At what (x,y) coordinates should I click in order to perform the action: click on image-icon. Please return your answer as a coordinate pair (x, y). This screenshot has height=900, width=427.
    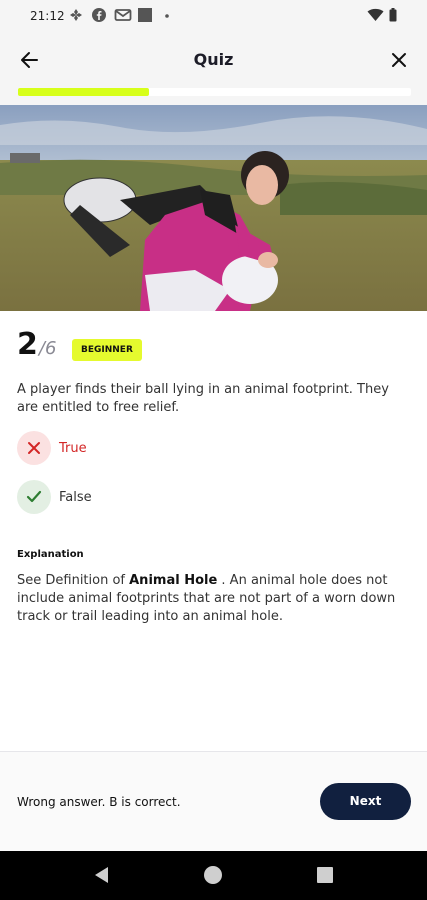
    Looking at the image, I should click on (145, 15).